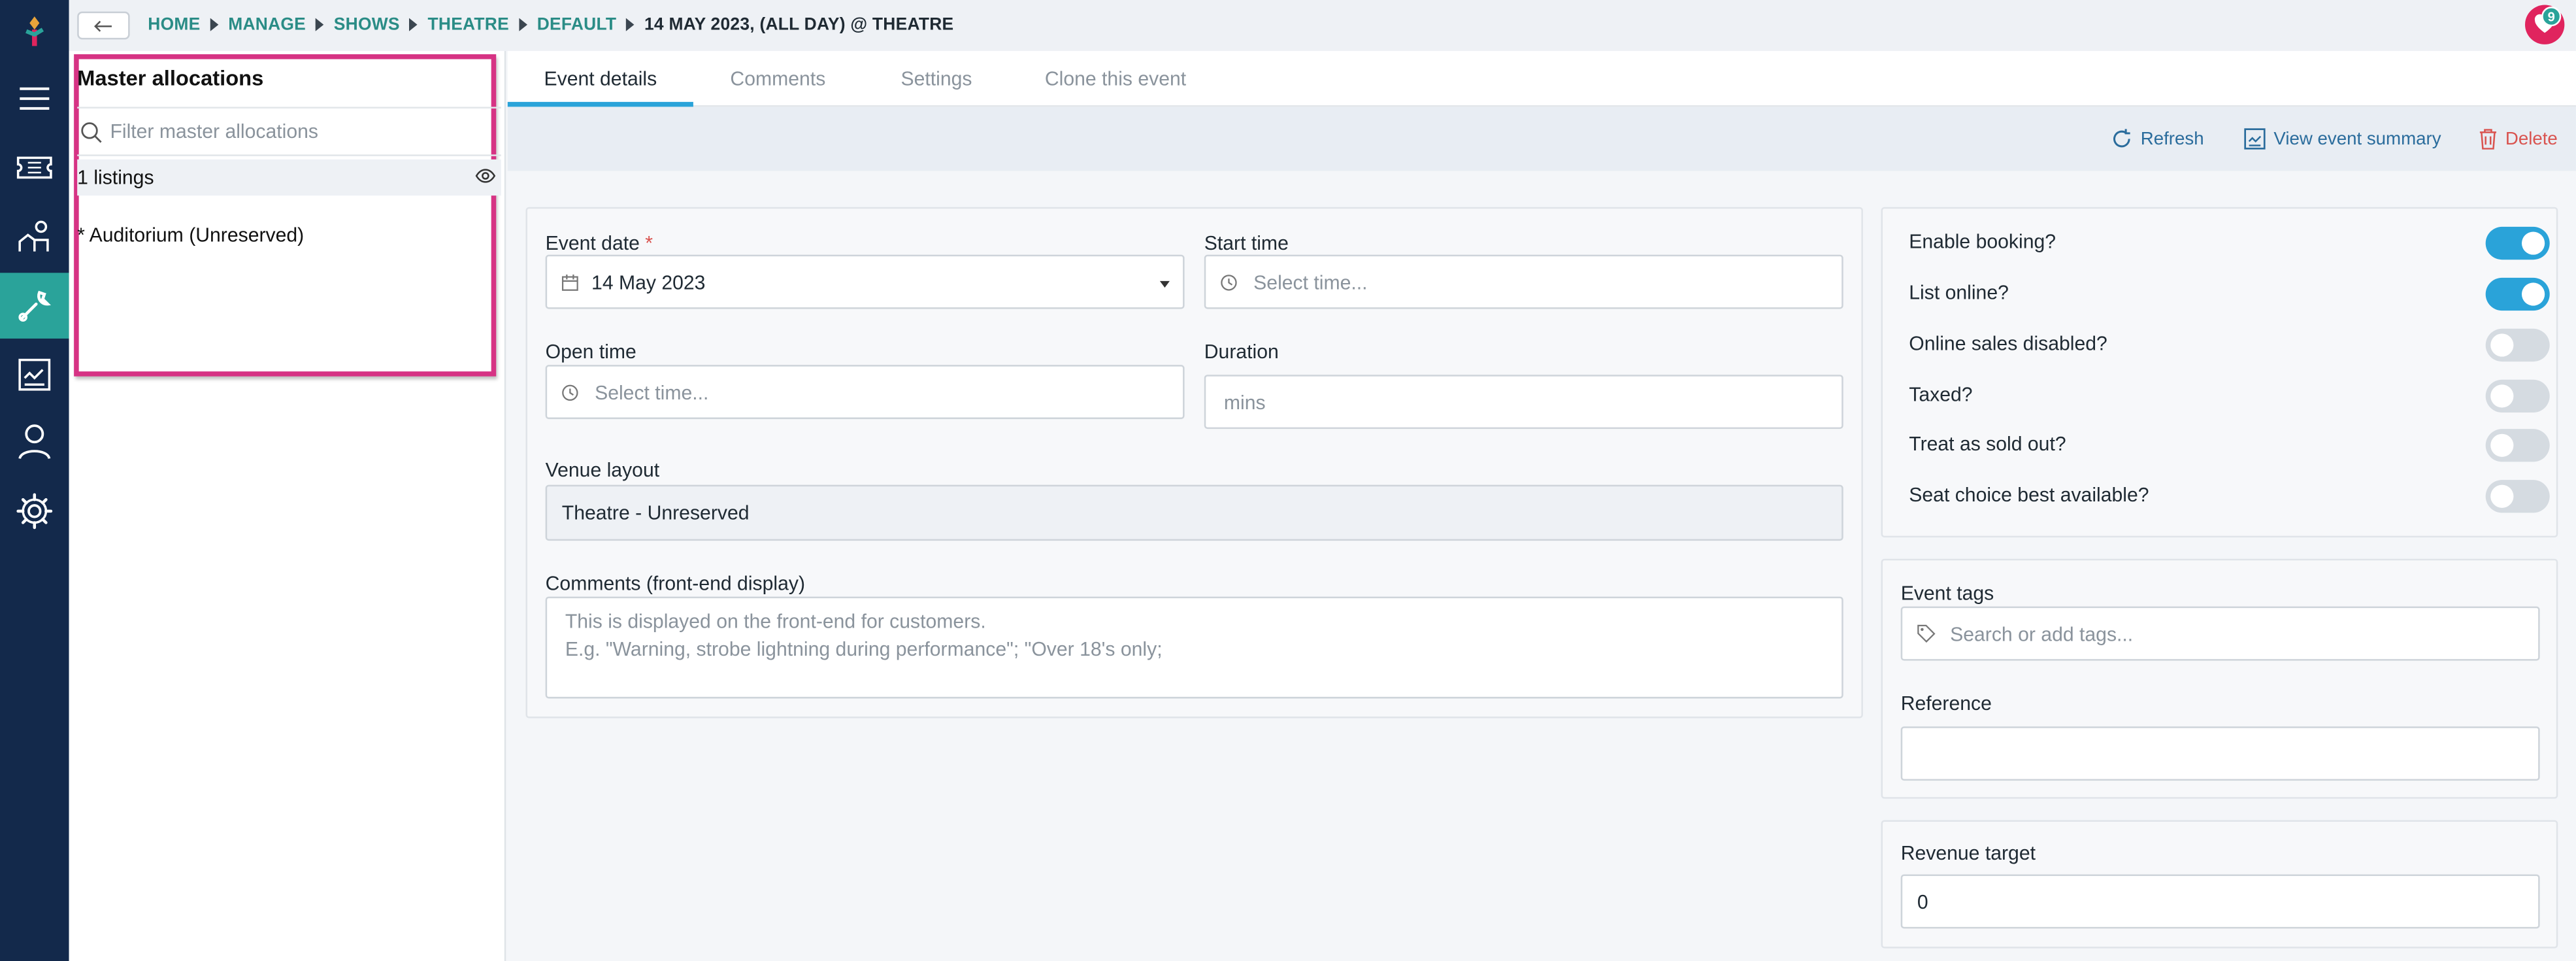 The image size is (2576, 961). Describe the element at coordinates (1523, 402) in the screenshot. I see `duration-input: mins` at that location.